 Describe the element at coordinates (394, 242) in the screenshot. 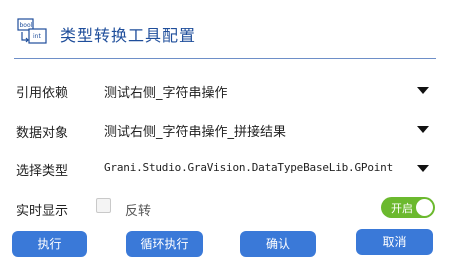

I see `cancel-button: 取消` at that location.